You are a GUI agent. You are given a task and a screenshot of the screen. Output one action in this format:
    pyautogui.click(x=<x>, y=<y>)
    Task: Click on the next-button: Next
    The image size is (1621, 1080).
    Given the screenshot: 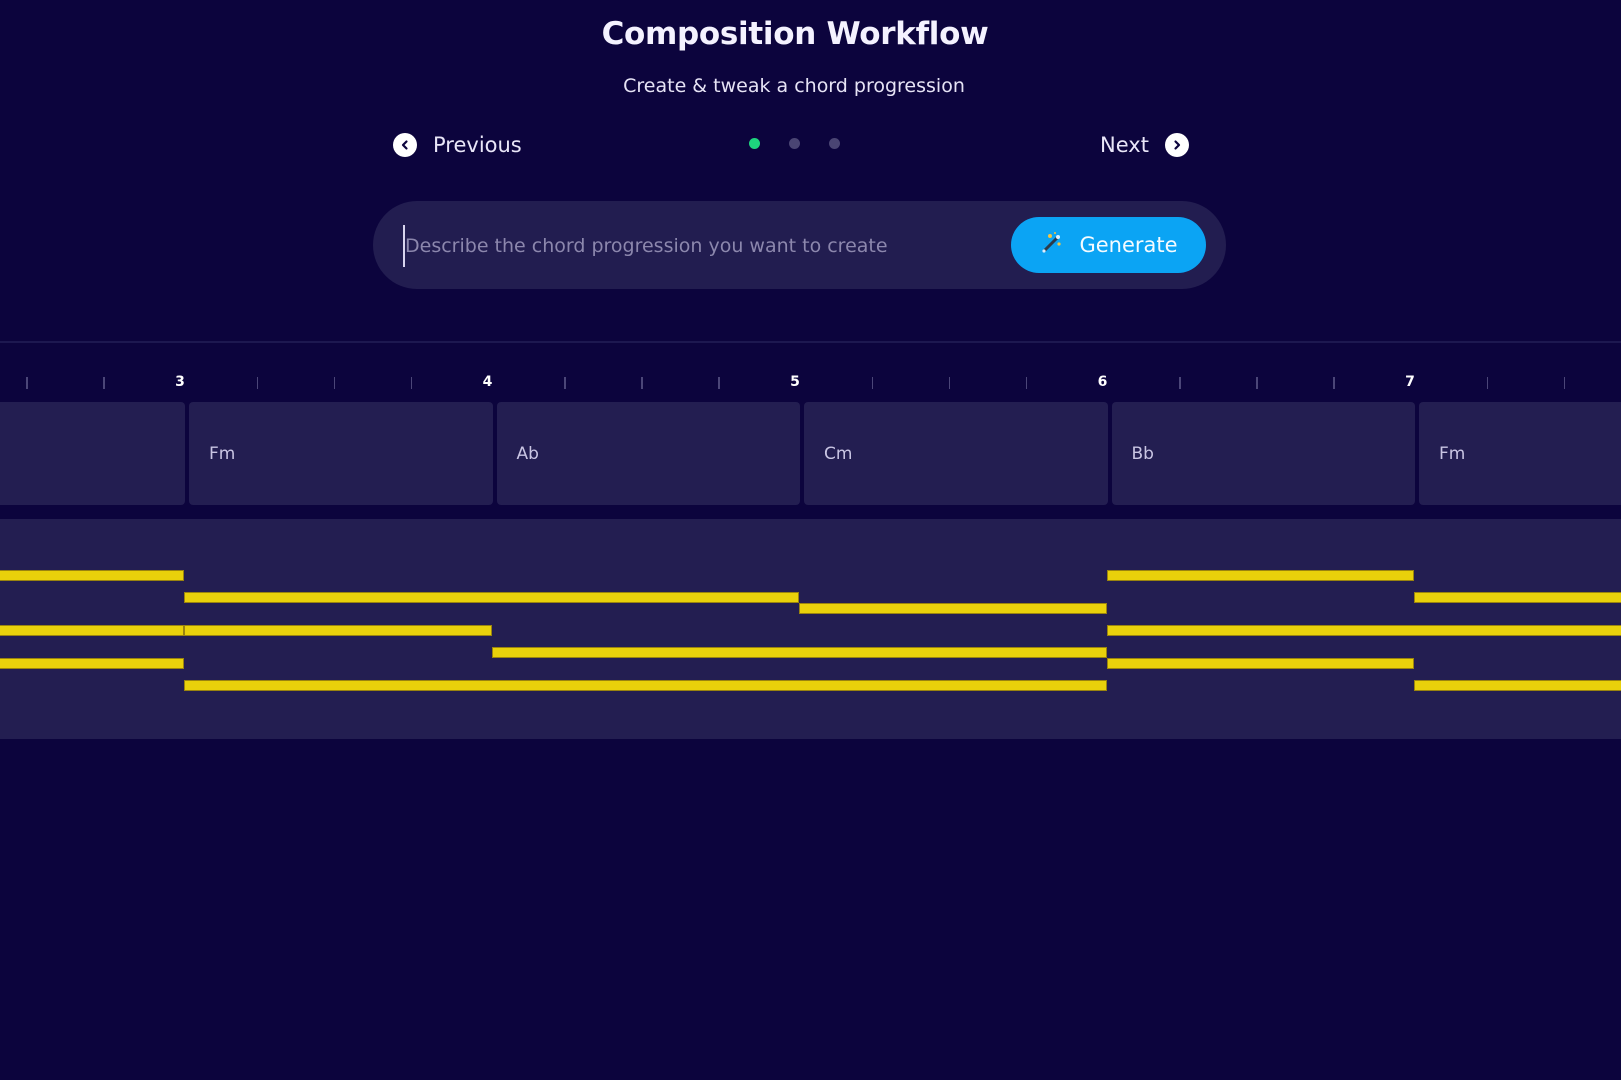 What is the action you would take?
    pyautogui.click(x=1144, y=145)
    